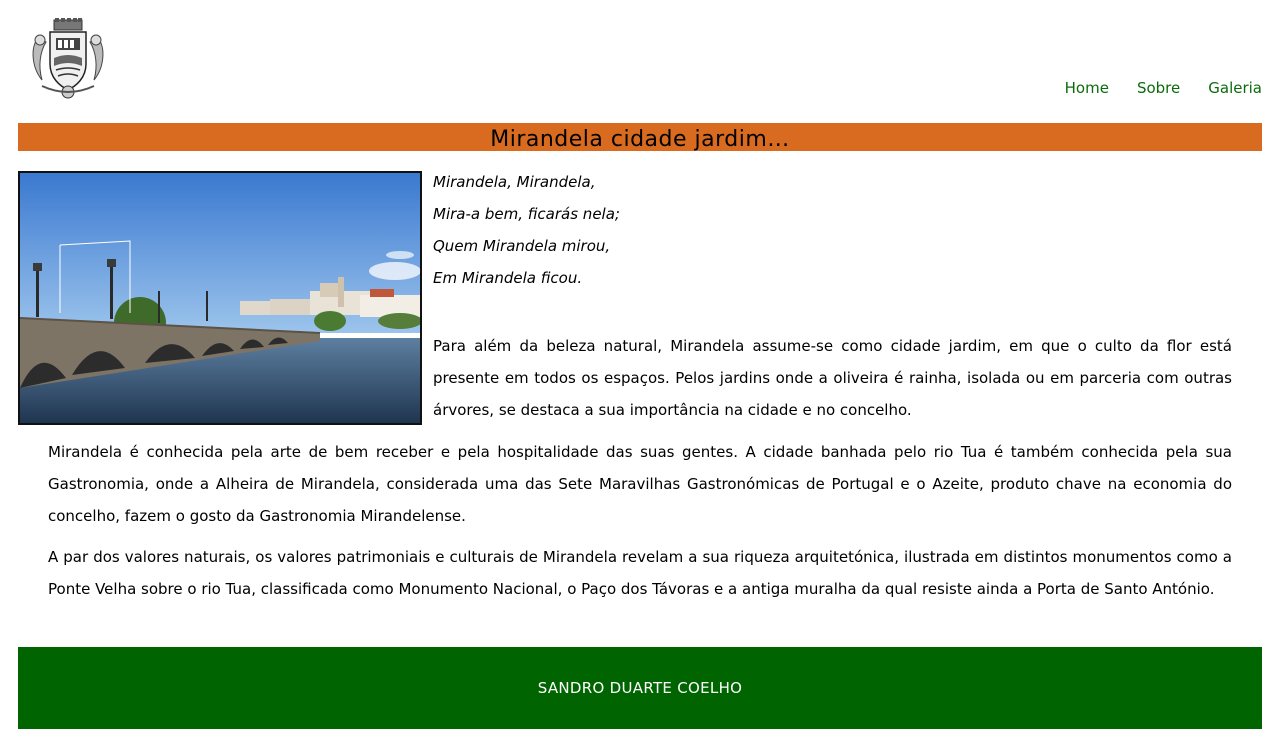 This screenshot has height=739, width=1280. What do you see at coordinates (526, 214) in the screenshot?
I see `poem-line: Mira-a bem, ficarás nela;` at bounding box center [526, 214].